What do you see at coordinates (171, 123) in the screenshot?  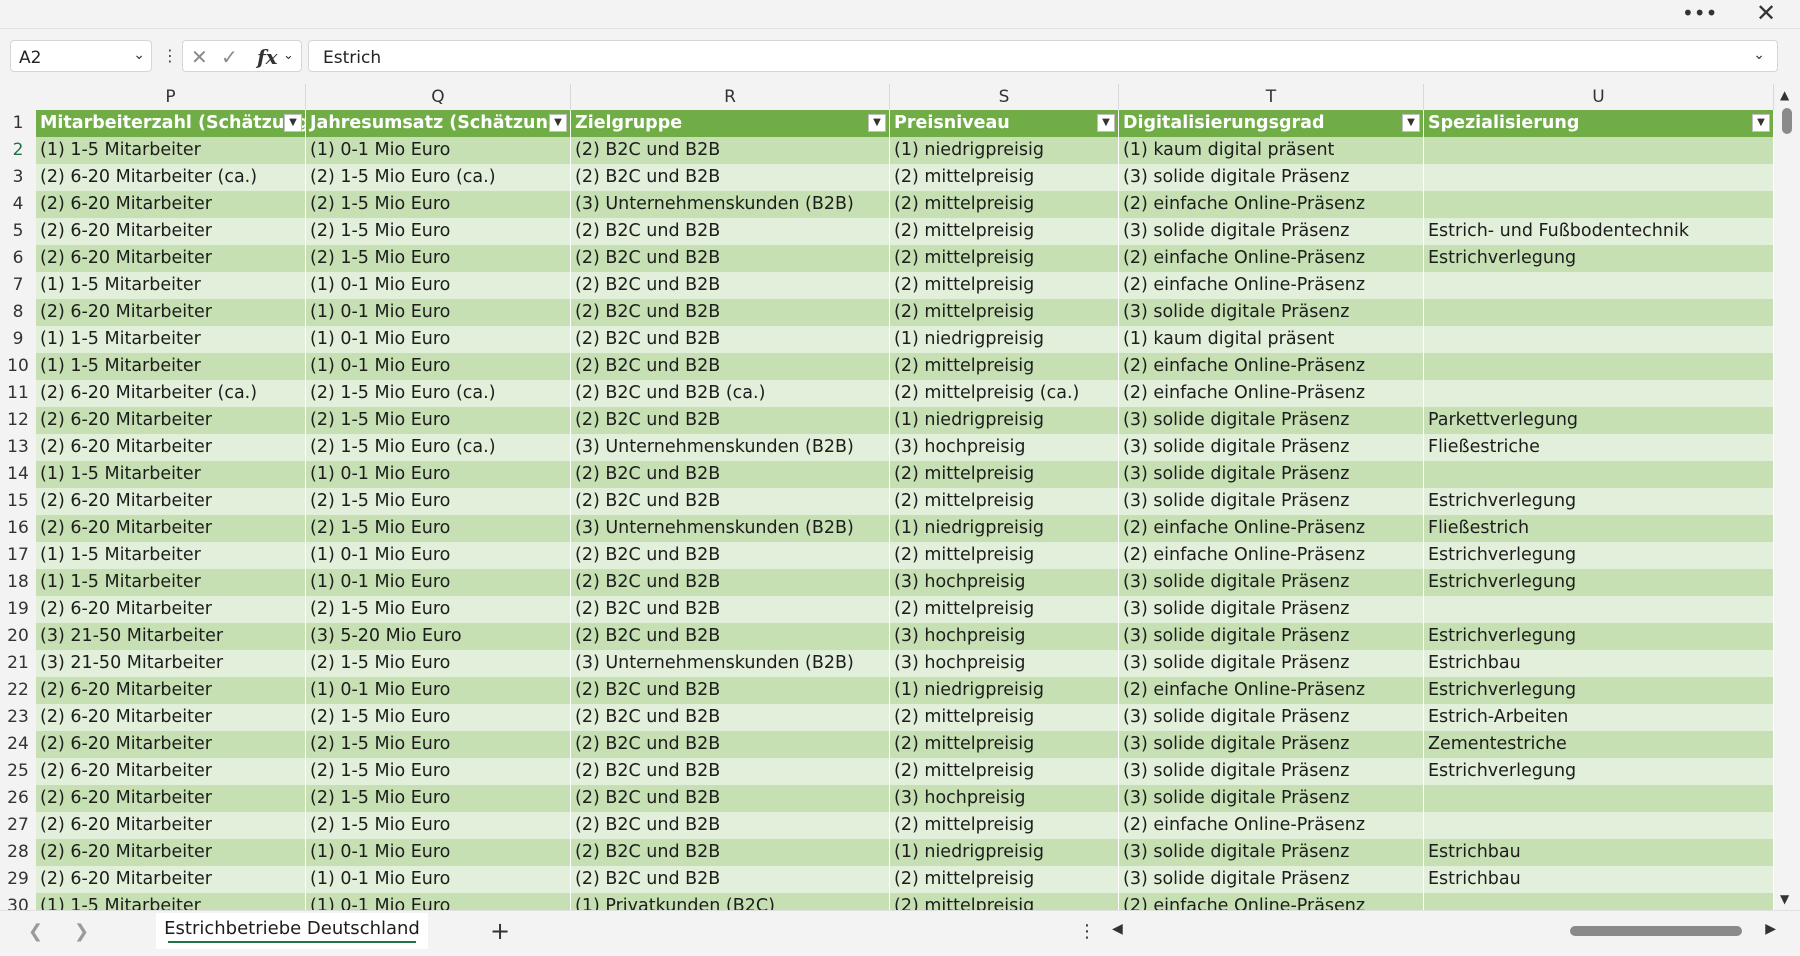 I see `header-cell: Mitarbeiterzahl (Schätzung) ▼` at bounding box center [171, 123].